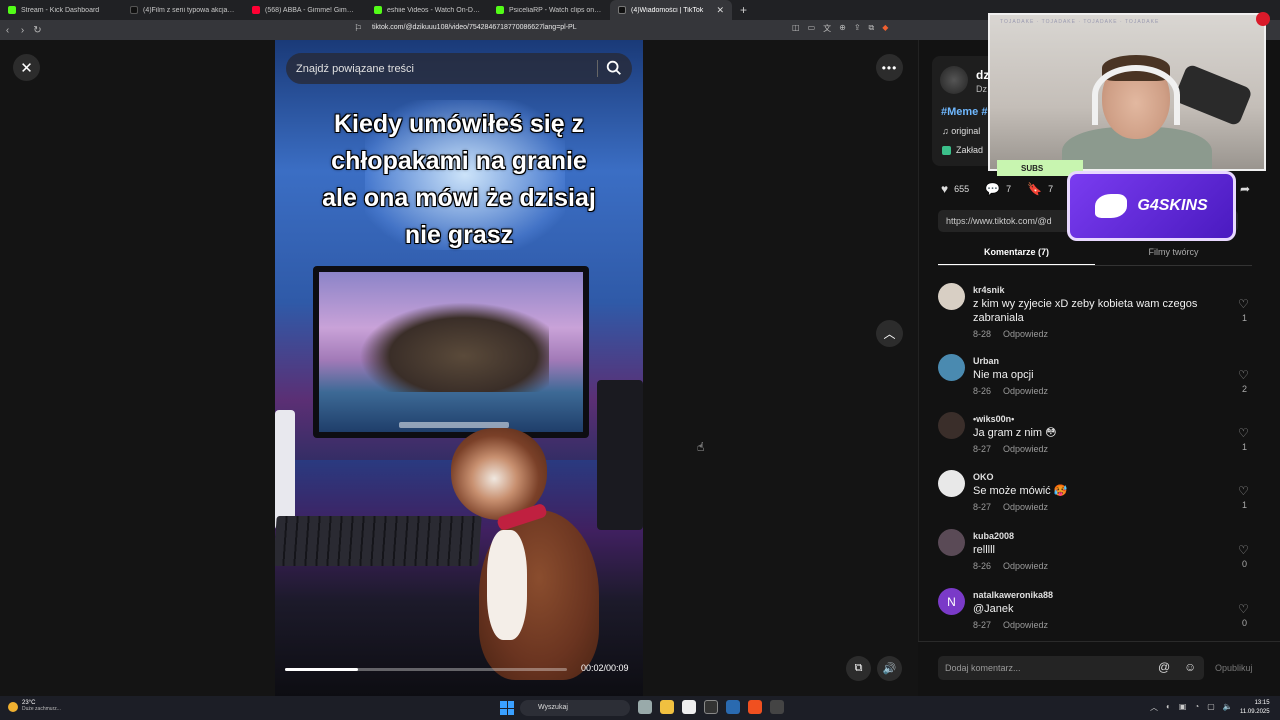  What do you see at coordinates (1164, 667) in the screenshot?
I see `mention-icon: @` at bounding box center [1164, 667].